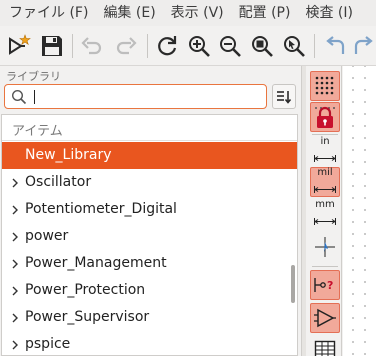  Describe the element at coordinates (68, 155) in the screenshot. I see `library-item-label: New_Library` at that location.